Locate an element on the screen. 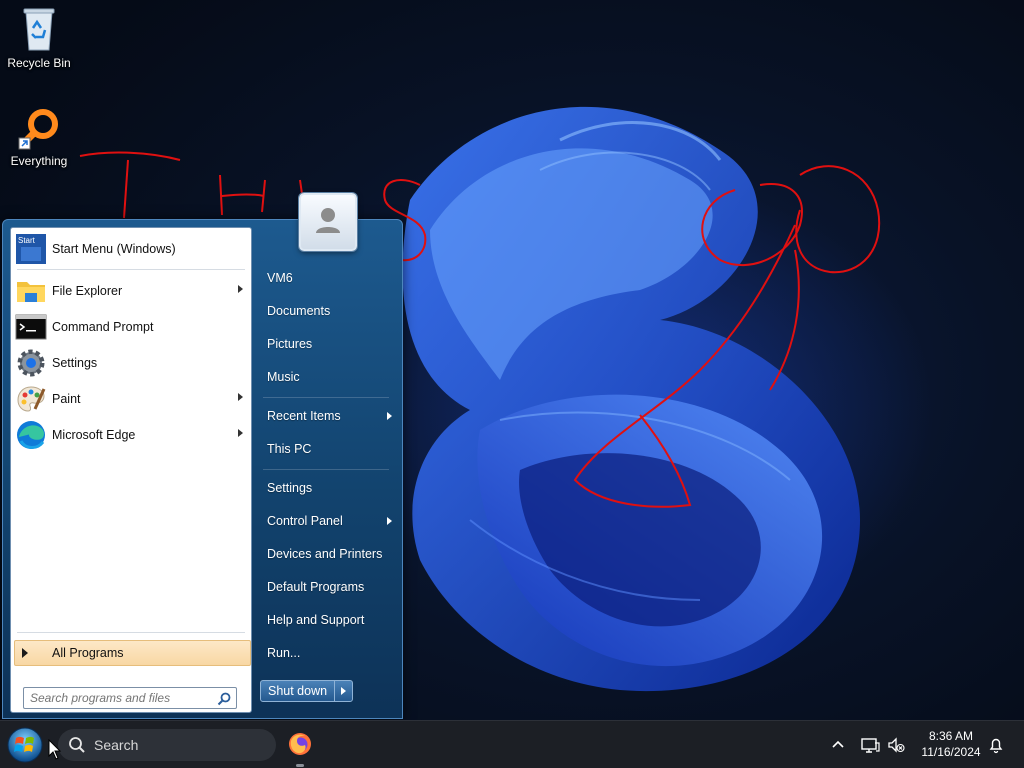 This screenshot has width=1024, height=768. volume-muted-icon is located at coordinates (896, 745).